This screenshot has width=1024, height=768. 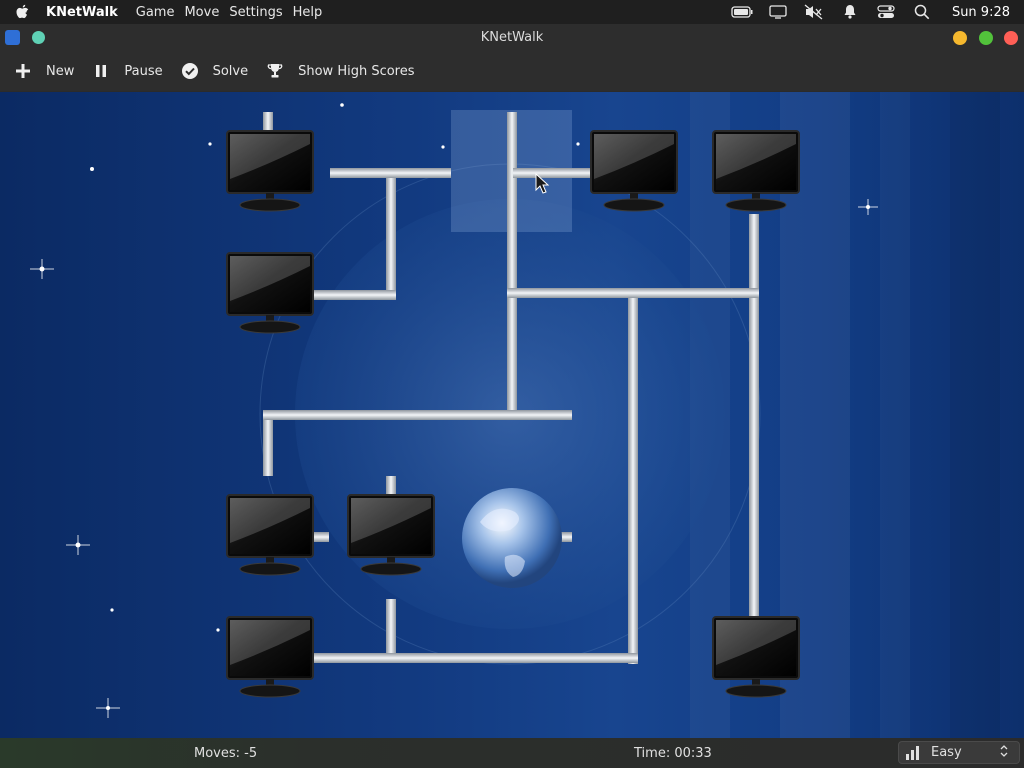 I want to click on difficulty-bars-icon, so click(x=913, y=752).